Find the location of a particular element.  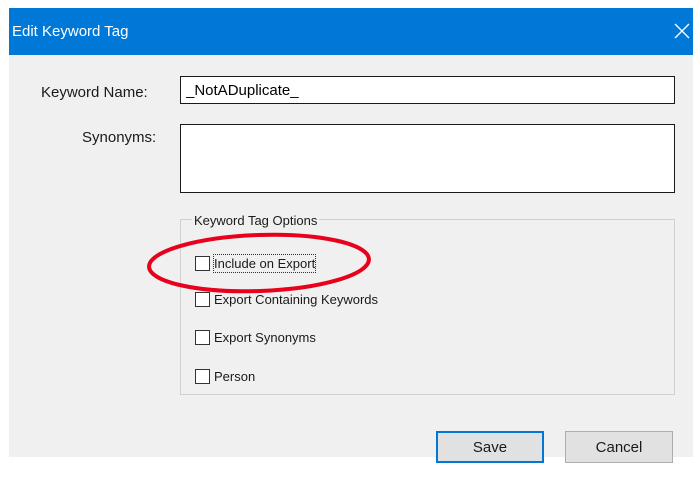

close-button is located at coordinates (680, 31).